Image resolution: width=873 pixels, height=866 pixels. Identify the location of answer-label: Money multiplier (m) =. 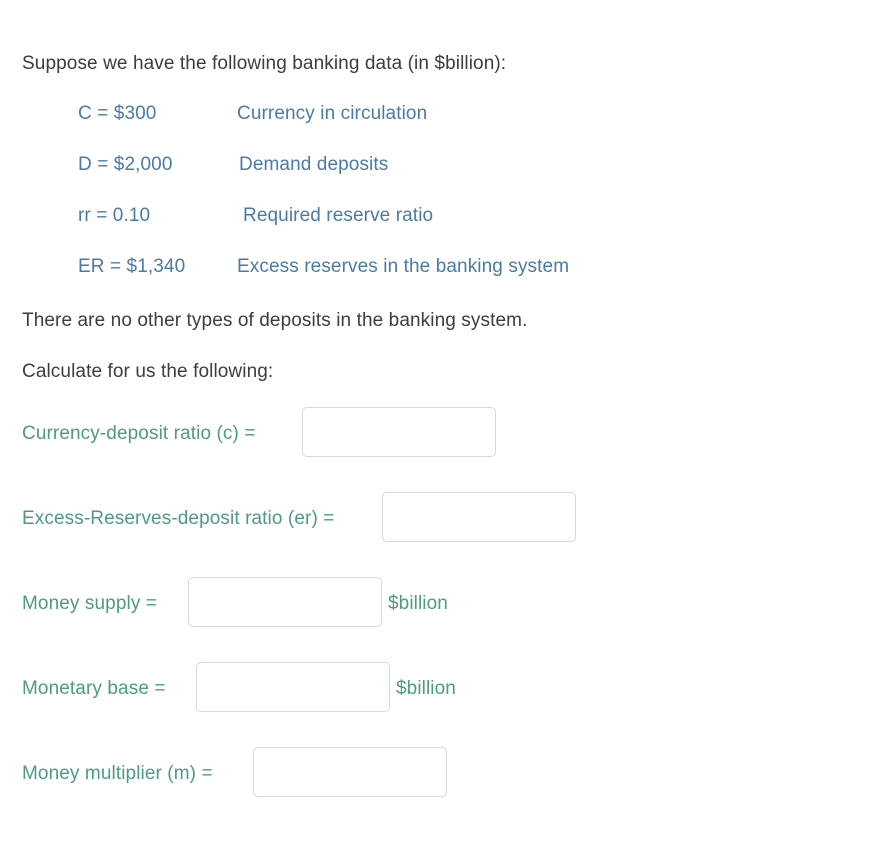
(117, 773).